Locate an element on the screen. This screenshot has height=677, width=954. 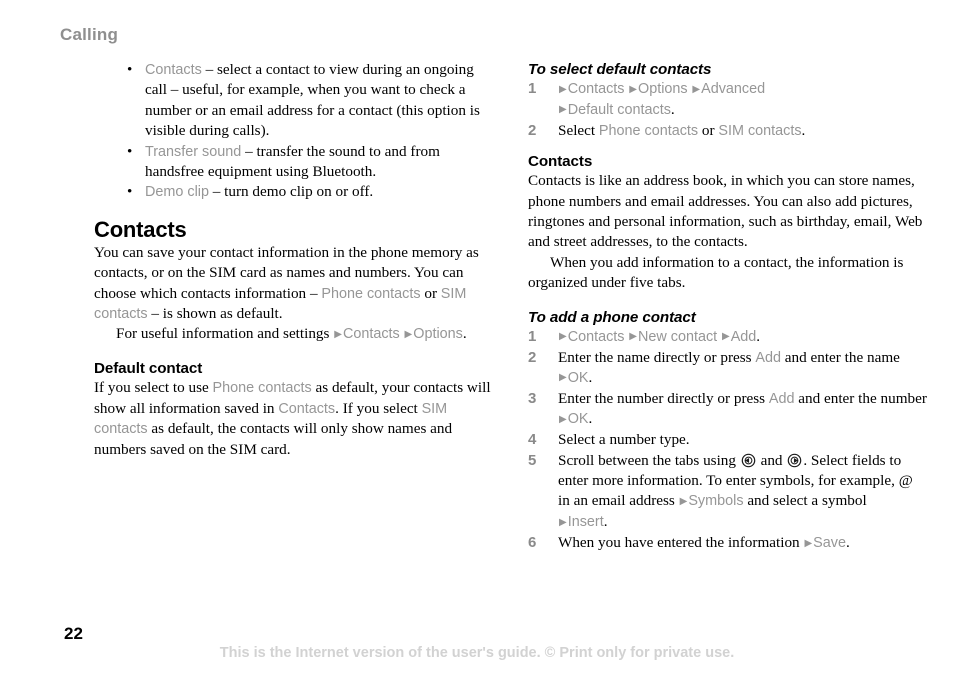
procedure-step: 4 Select a number type. is located at coordinates (728, 440).